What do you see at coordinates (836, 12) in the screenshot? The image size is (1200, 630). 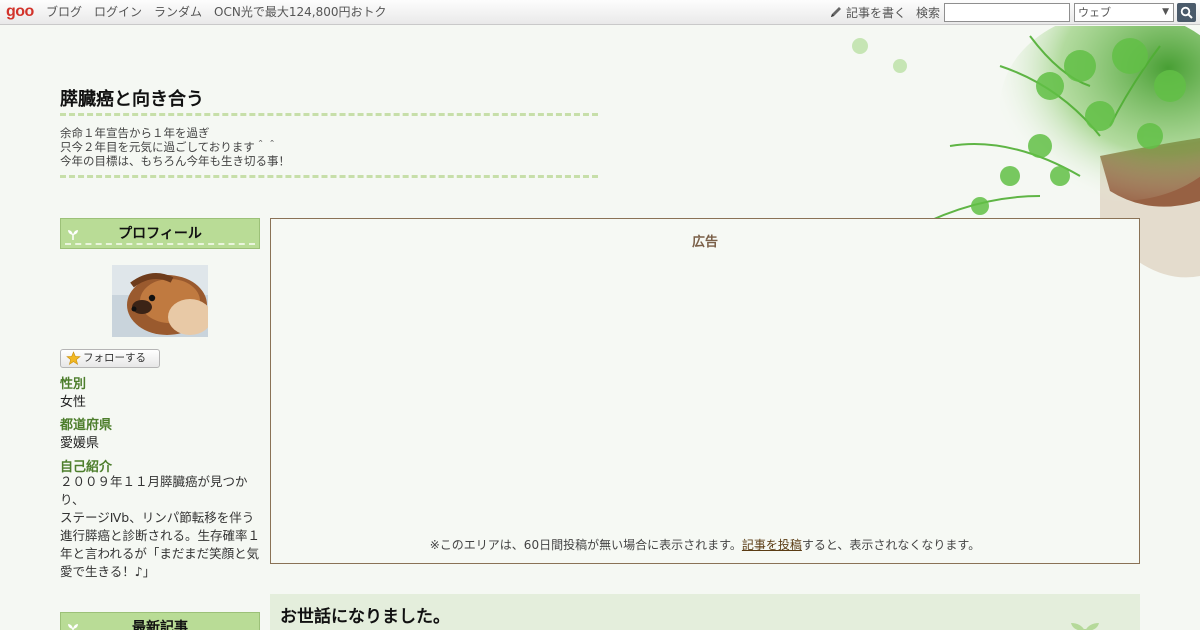 I see `pencil-icon` at bounding box center [836, 12].